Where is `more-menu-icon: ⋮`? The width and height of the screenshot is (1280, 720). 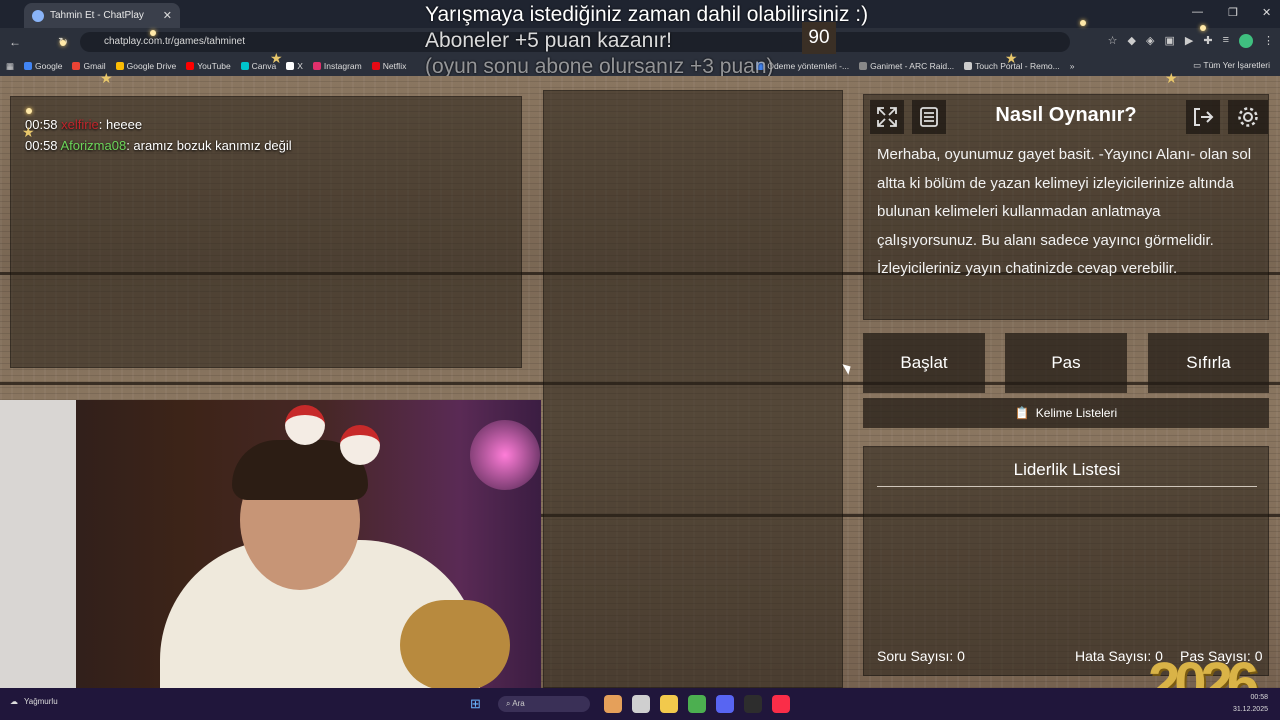 more-menu-icon: ⋮ is located at coordinates (1268, 41).